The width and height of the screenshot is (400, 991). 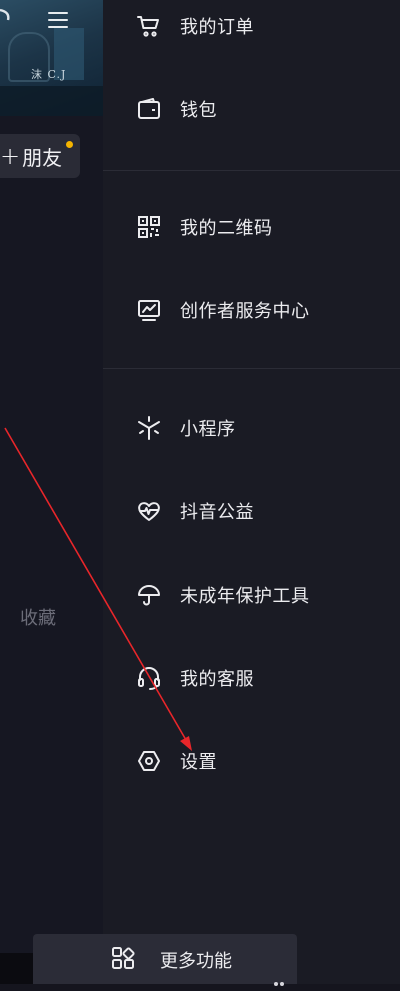 I want to click on menu-item-wallet: 钱包, so click(x=267, y=109).